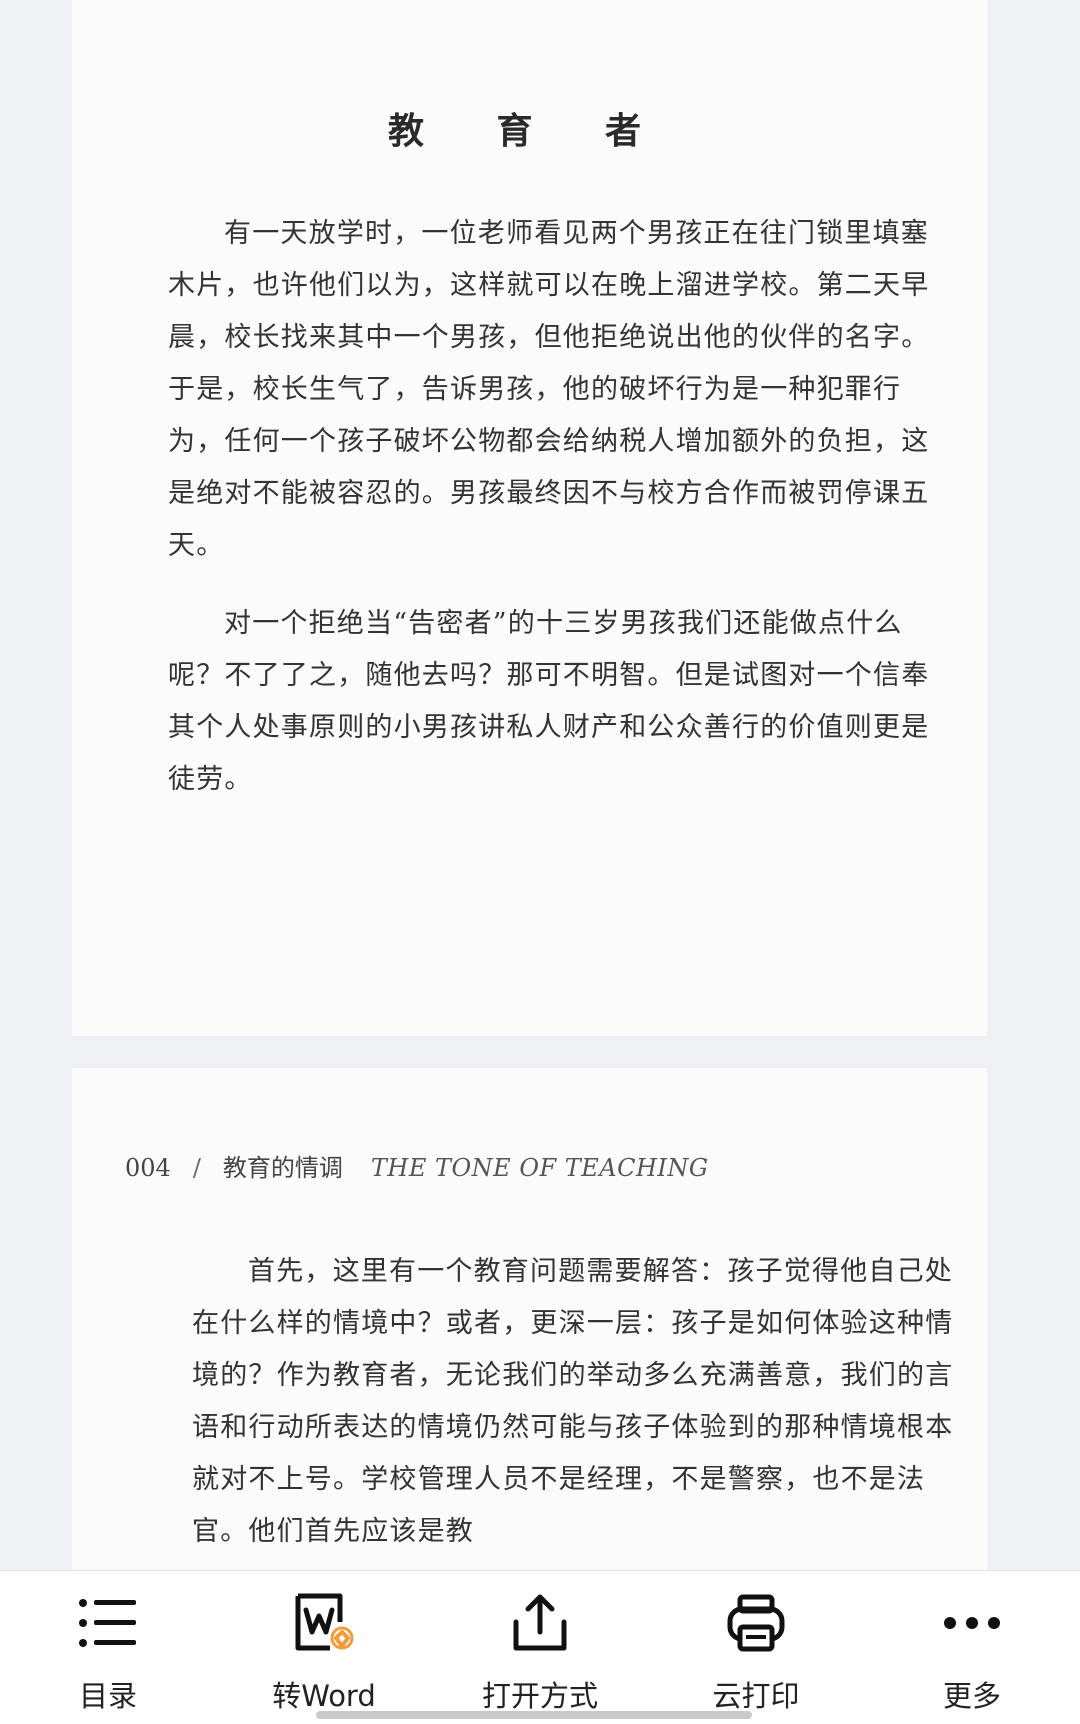  Describe the element at coordinates (971, 1696) in the screenshot. I see `more-label: 更多` at that location.